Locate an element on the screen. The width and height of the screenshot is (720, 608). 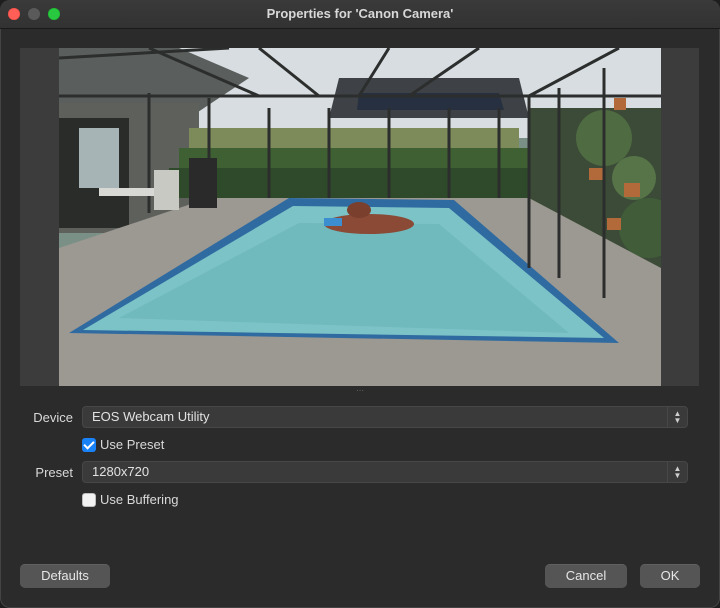
preset-label: Preset is located at coordinates (54, 472).